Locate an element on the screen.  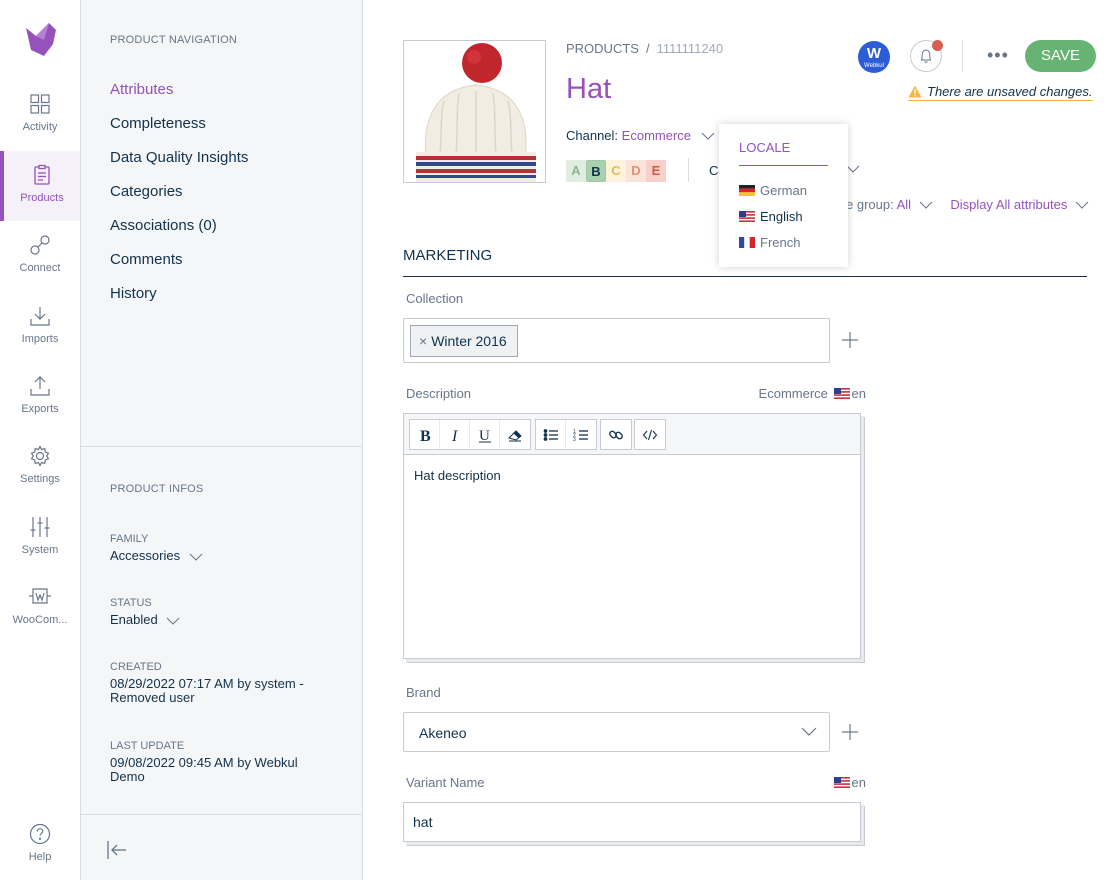
notification-badge is located at coordinates (937, 45).